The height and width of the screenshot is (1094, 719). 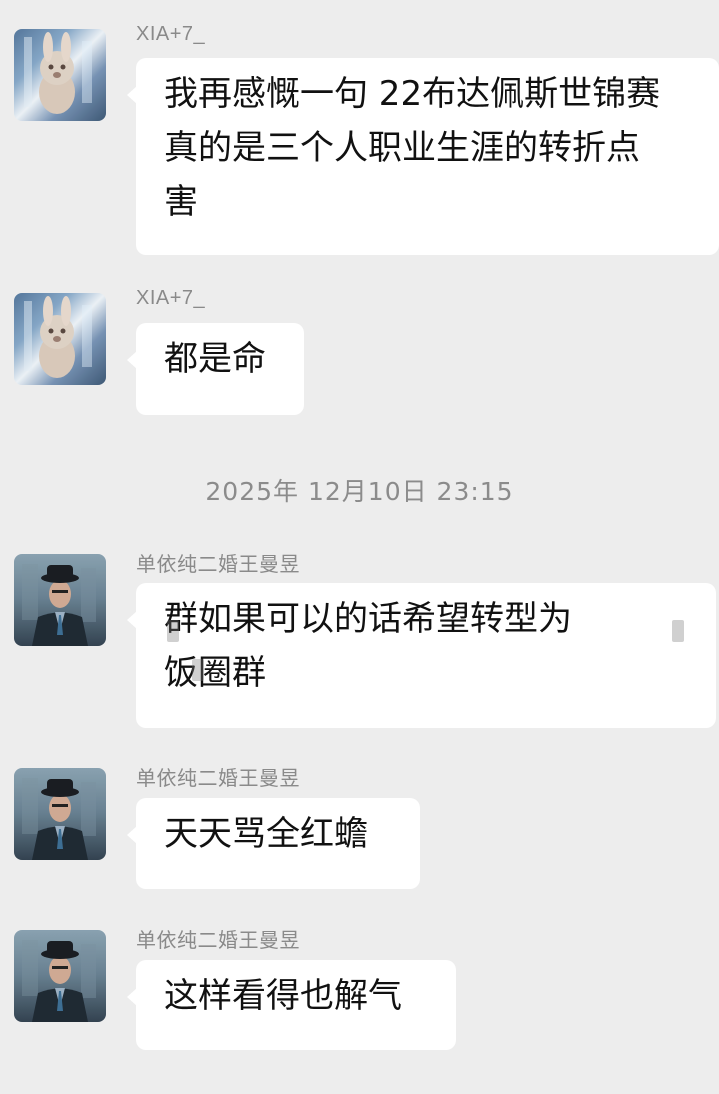 What do you see at coordinates (273, 843) in the screenshot?
I see `message-bubble: 天天骂全红蟾` at bounding box center [273, 843].